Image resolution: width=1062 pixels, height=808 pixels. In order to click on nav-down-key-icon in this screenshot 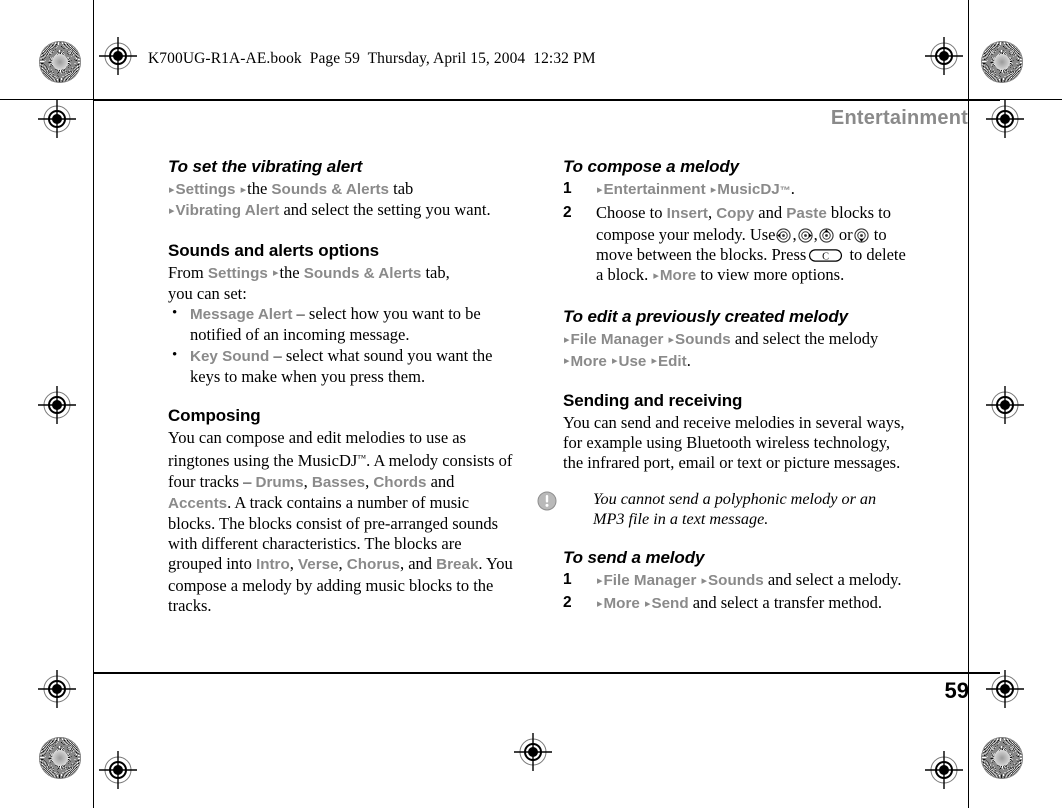, I will do `click(861, 235)`.